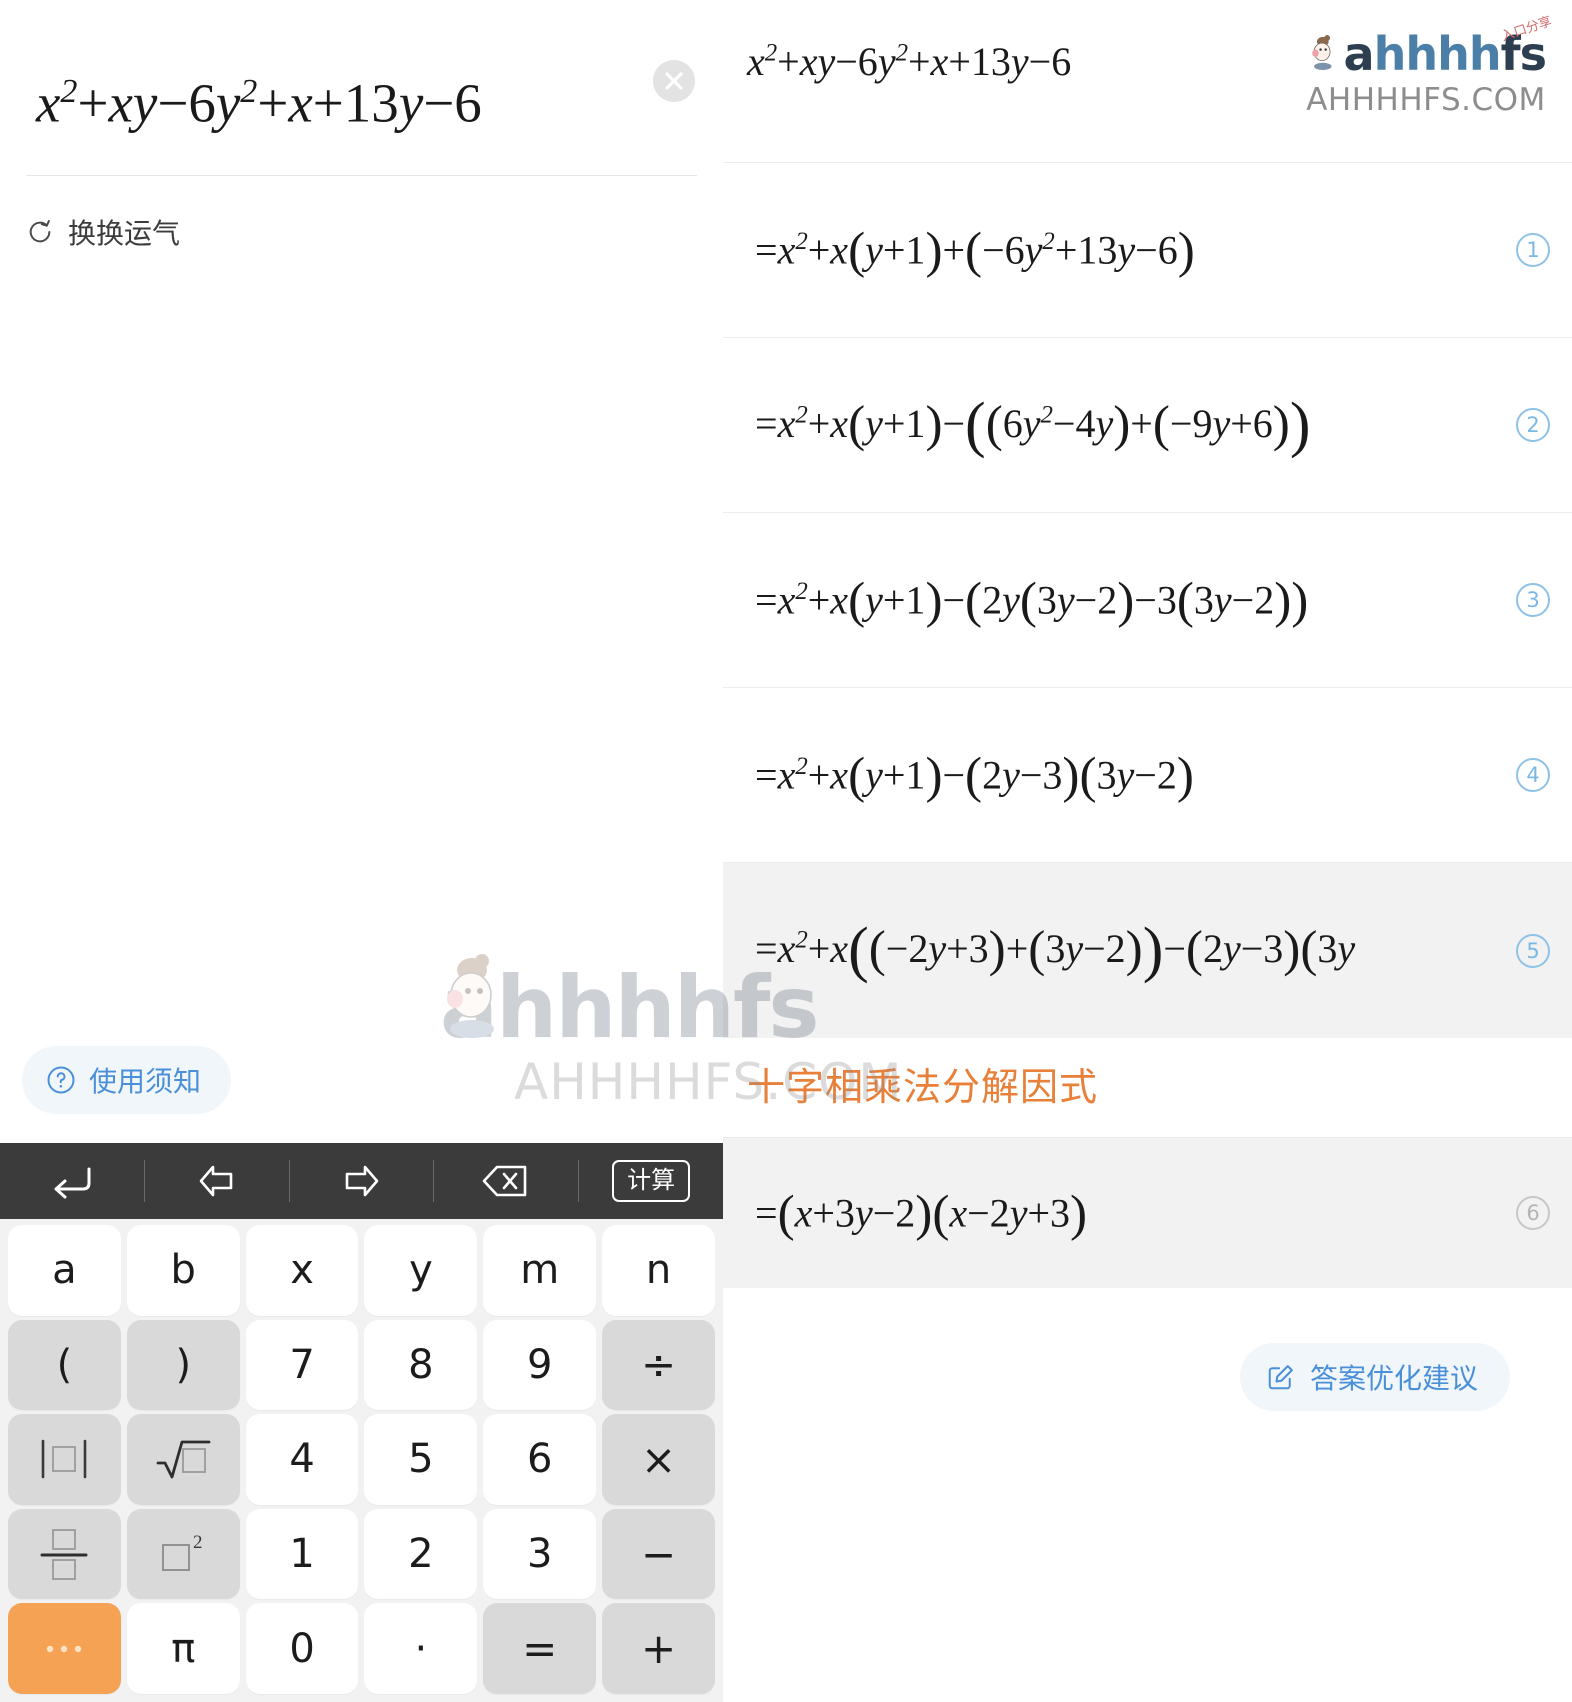 Image resolution: width=1572 pixels, height=1702 pixels. I want to click on key-more, so click(64, 1648).